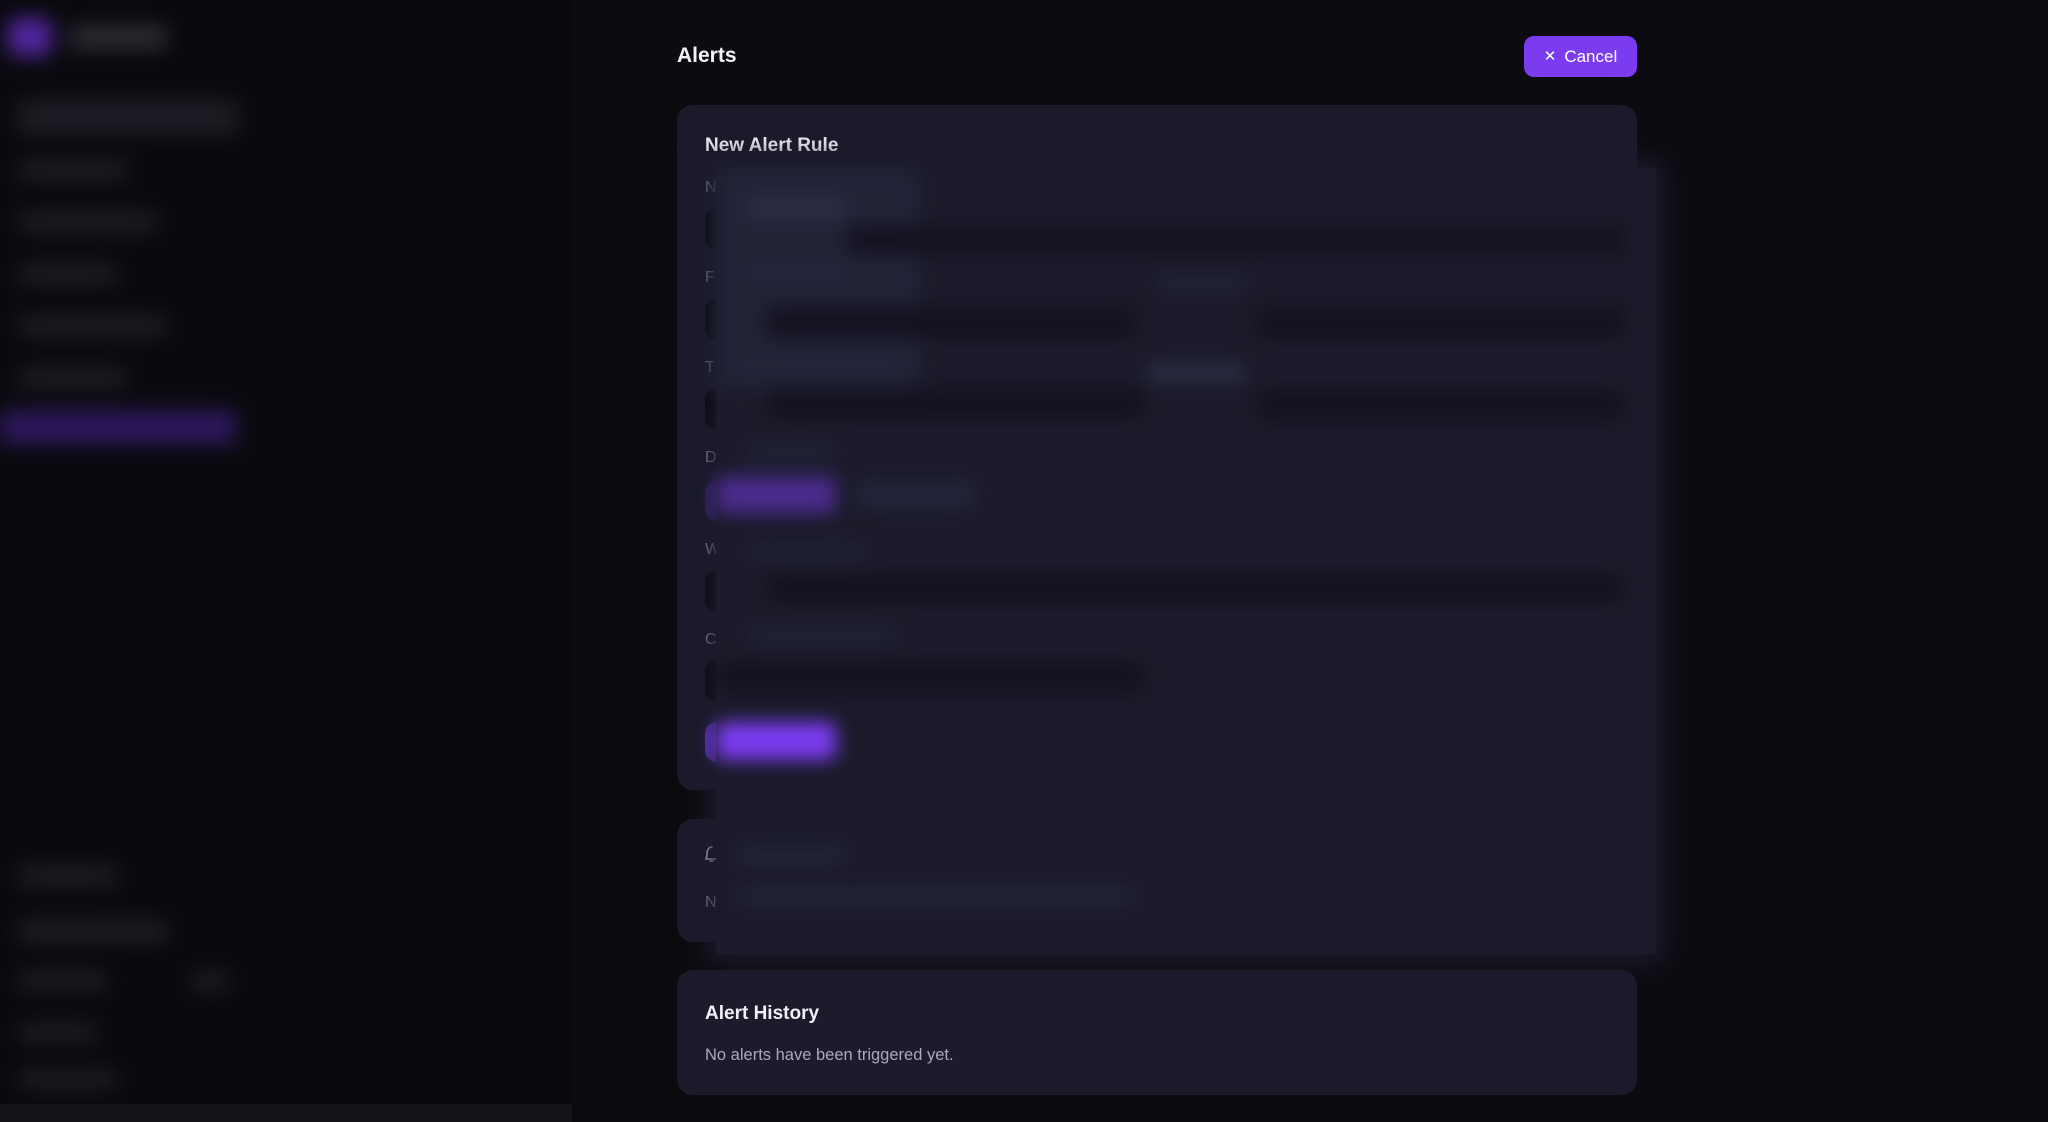 This screenshot has height=1122, width=2048. Describe the element at coordinates (118, 427) in the screenshot. I see `sidebar-item-active` at that location.